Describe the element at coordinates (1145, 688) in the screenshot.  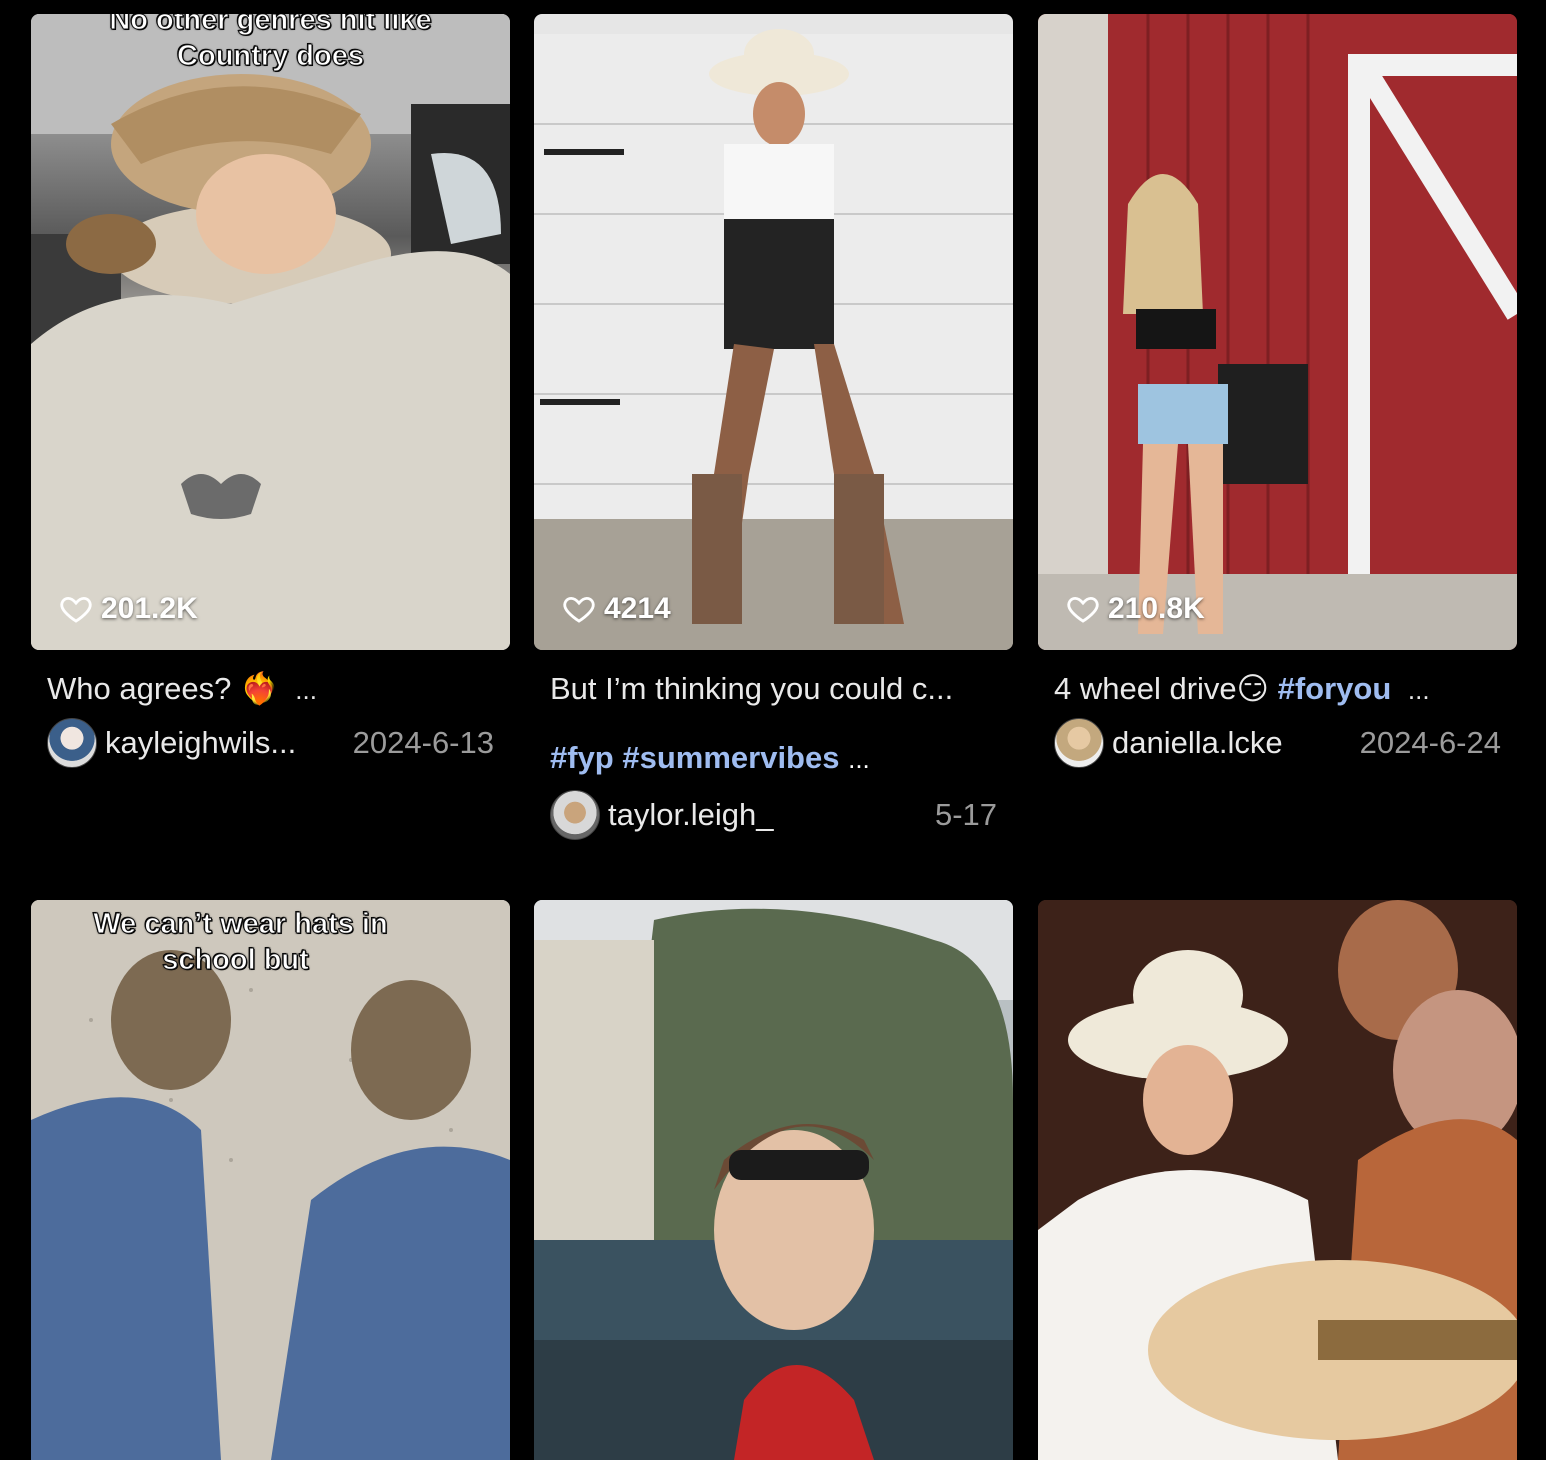
I see `caption-text: 4 wheel drive` at that location.